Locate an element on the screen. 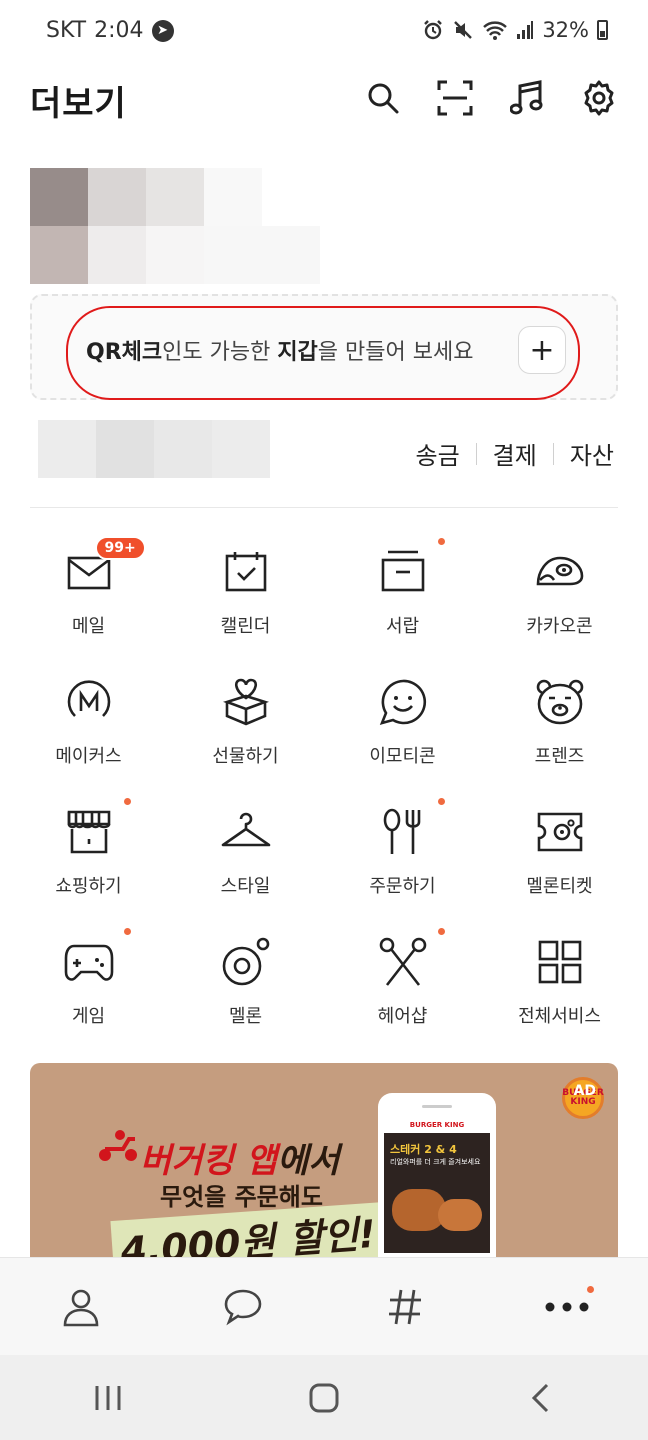  service-all: 전체서비스 is located at coordinates (559, 985).